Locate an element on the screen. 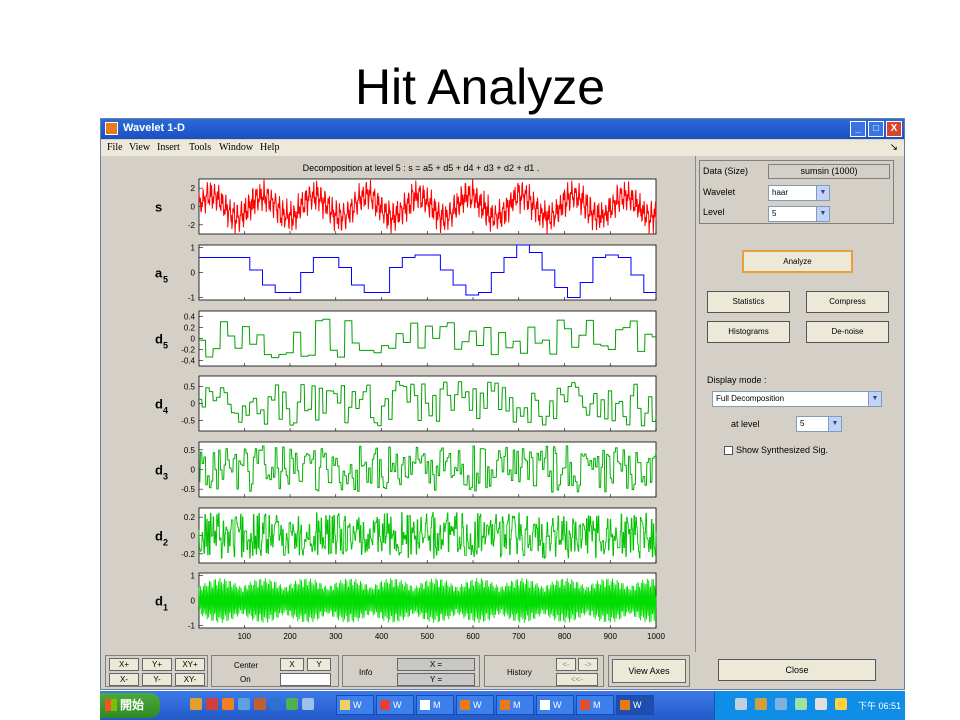 The height and width of the screenshot is (720, 960). center-on-field is located at coordinates (305, 679).